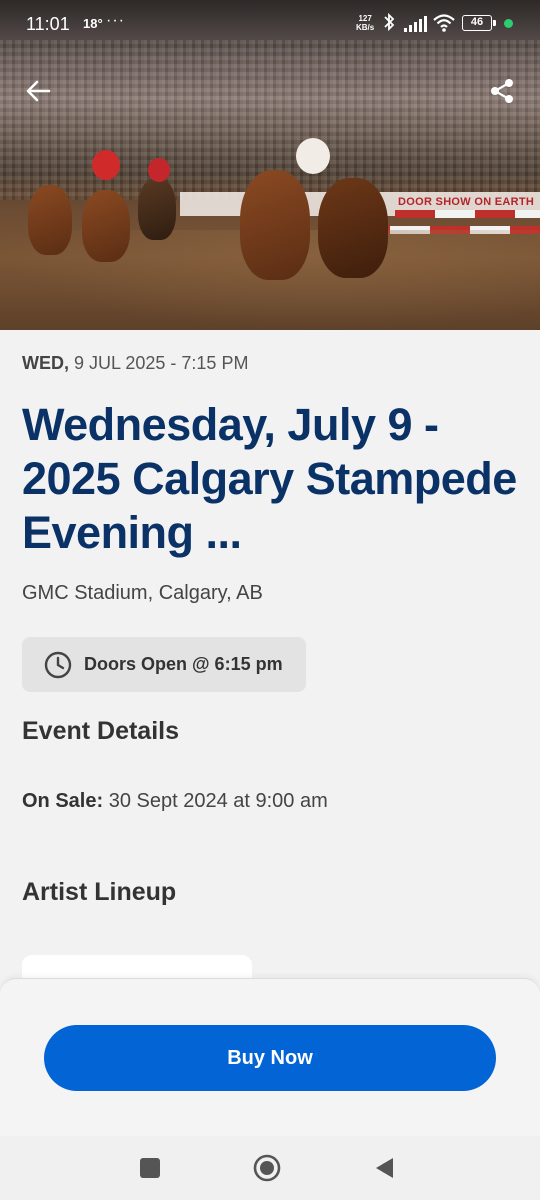  What do you see at coordinates (270, 1058) in the screenshot?
I see `buy-now-button: Buy Now` at bounding box center [270, 1058].